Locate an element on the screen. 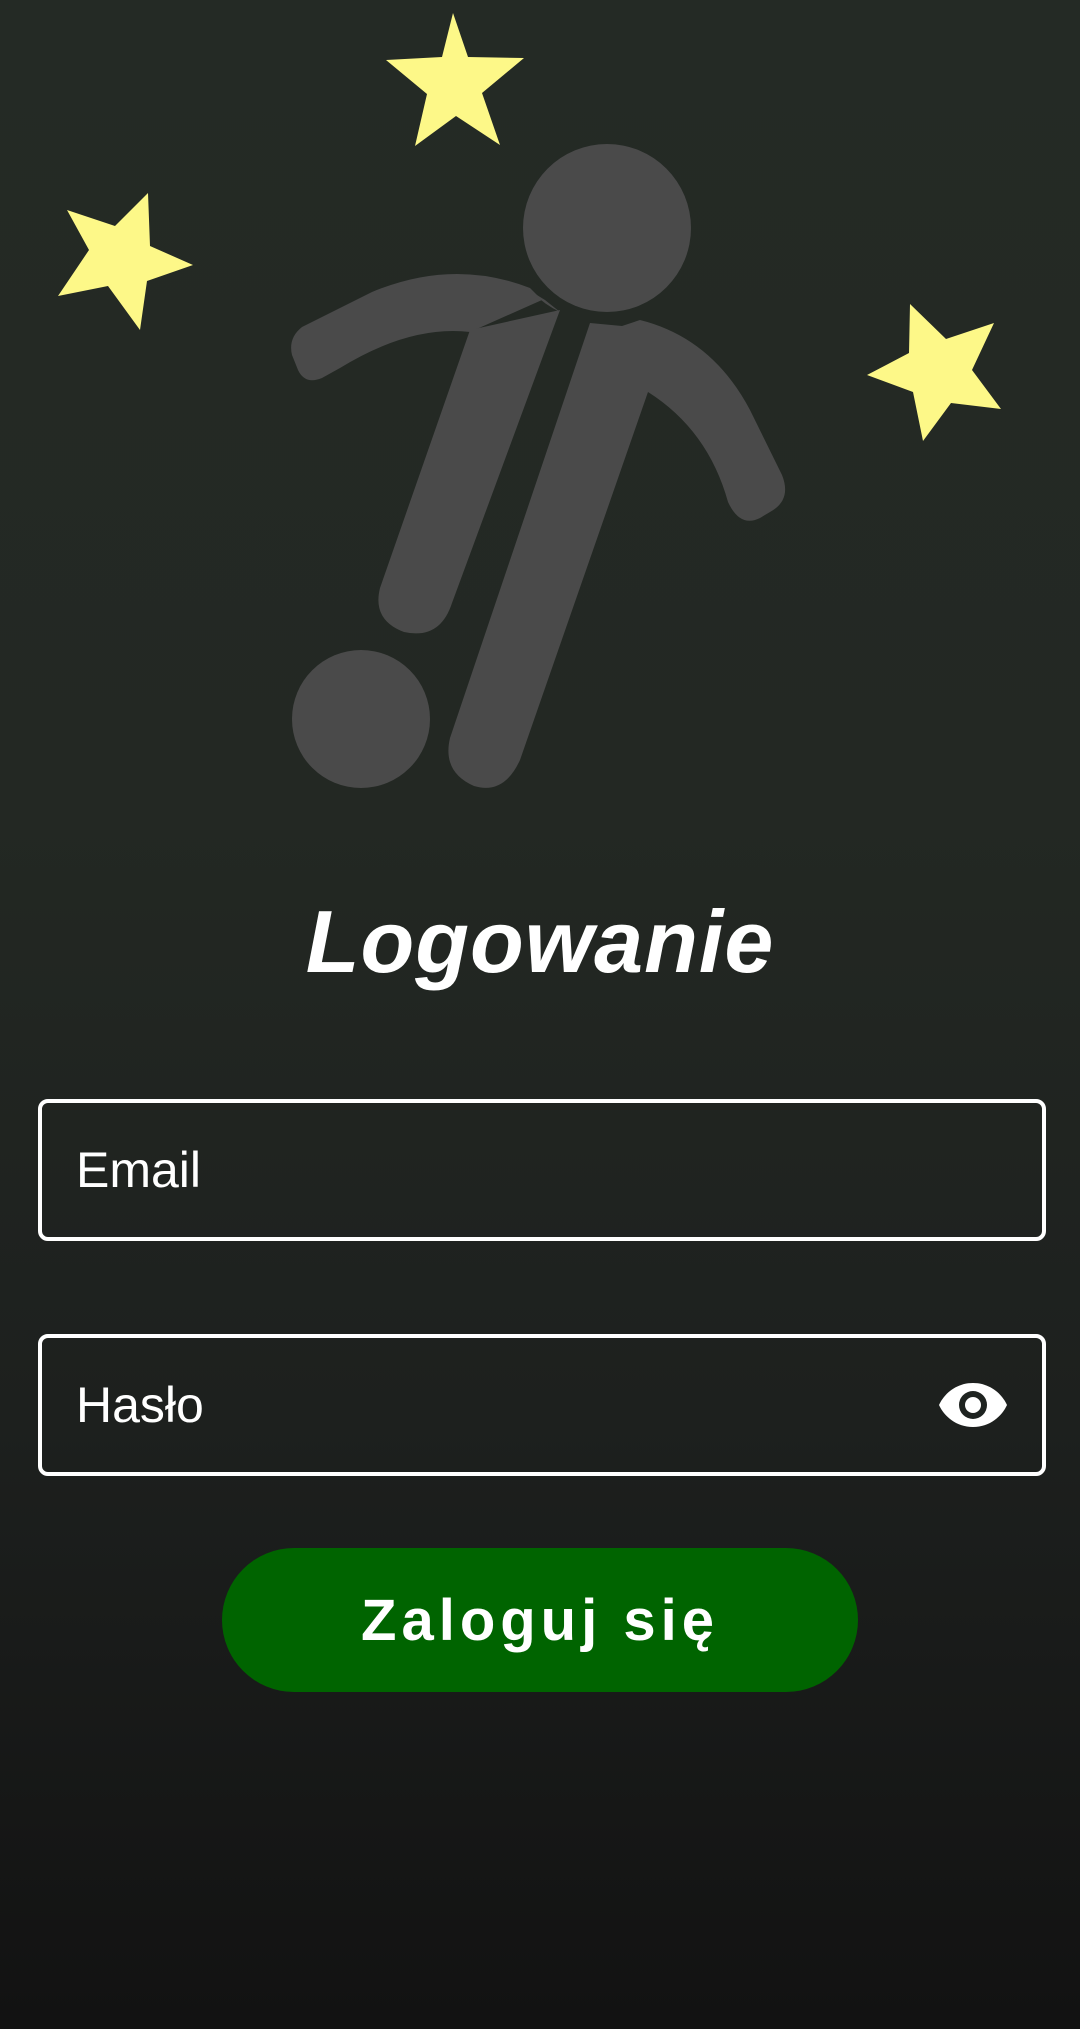 The width and height of the screenshot is (1080, 2029). email-field: Email is located at coordinates (542, 1170).